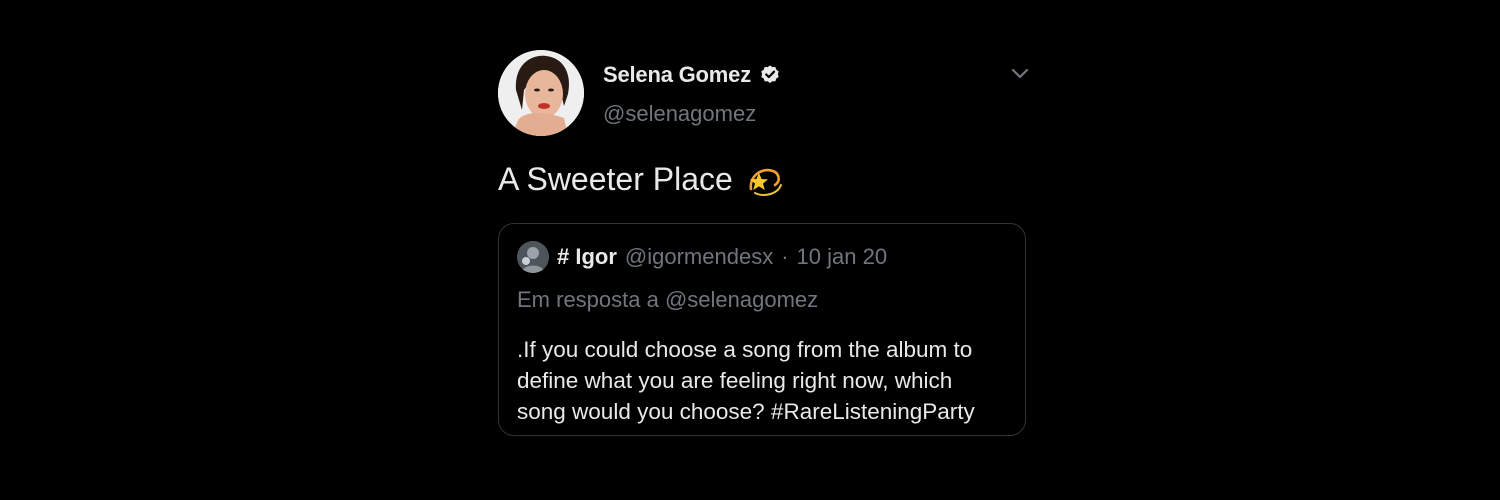 Image resolution: width=1500 pixels, height=500 pixels. What do you see at coordinates (842, 257) in the screenshot?
I see `quoted-tweet-date: 10 jan 20` at bounding box center [842, 257].